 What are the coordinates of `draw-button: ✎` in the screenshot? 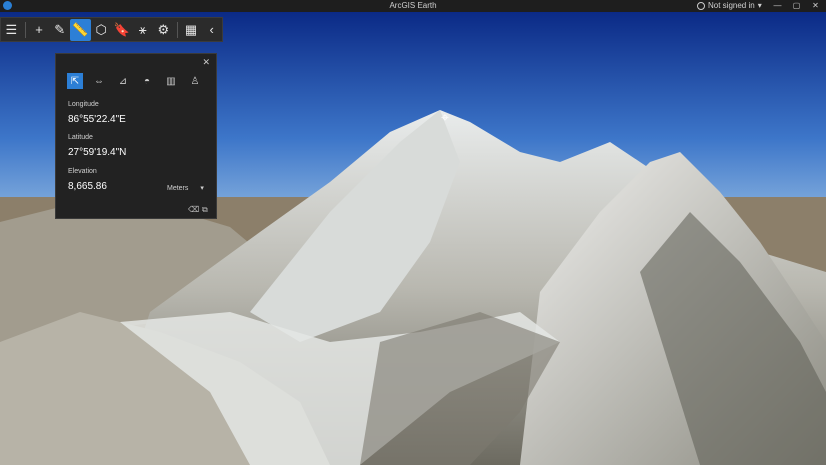 It's located at (59, 30).